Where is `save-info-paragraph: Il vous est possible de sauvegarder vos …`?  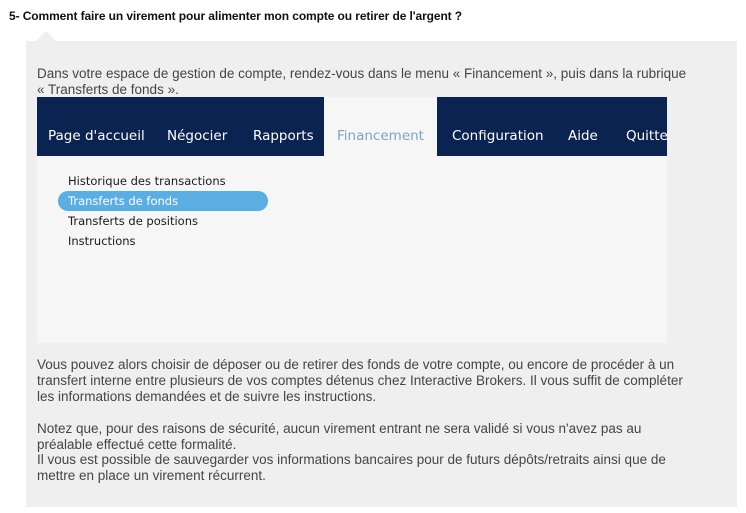
save-info-paragraph: Il vous est possible de sauvegarder vos … is located at coordinates (387, 468).